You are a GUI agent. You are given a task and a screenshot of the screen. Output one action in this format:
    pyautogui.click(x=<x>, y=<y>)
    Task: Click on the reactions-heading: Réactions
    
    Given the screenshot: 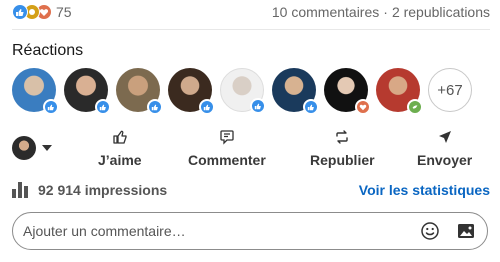 What is the action you would take?
    pyautogui.click(x=48, y=50)
    